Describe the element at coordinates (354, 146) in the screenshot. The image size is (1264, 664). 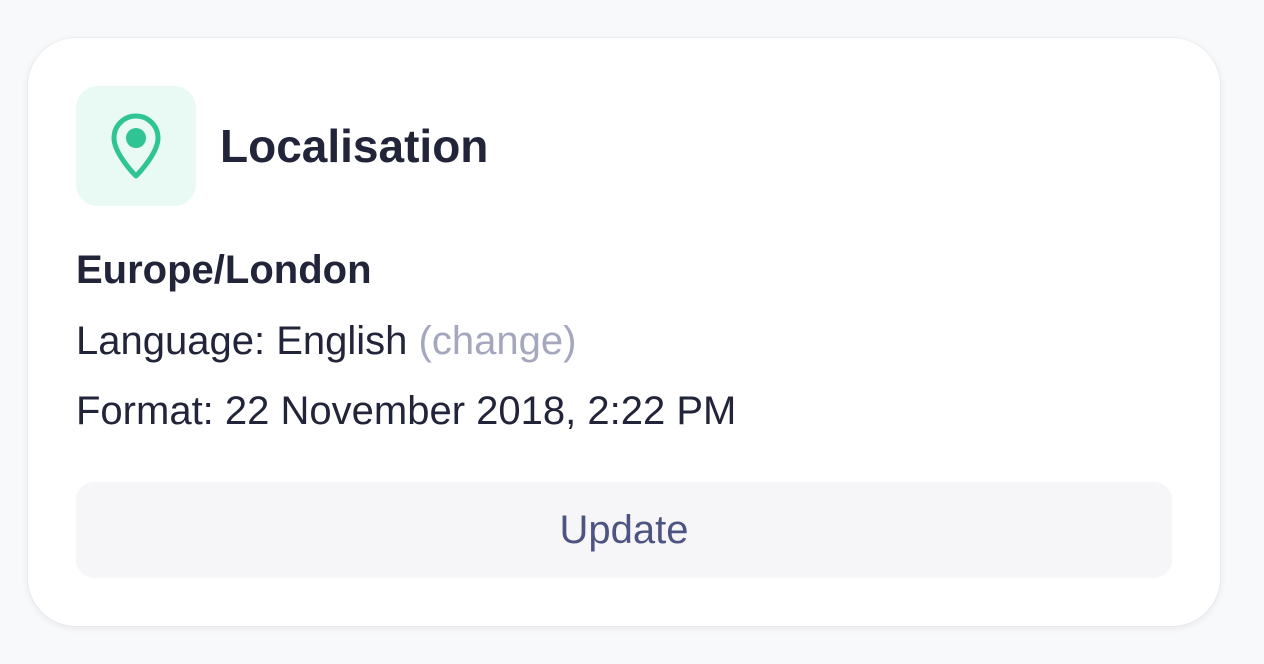
I see `card-title: Localisation` at that location.